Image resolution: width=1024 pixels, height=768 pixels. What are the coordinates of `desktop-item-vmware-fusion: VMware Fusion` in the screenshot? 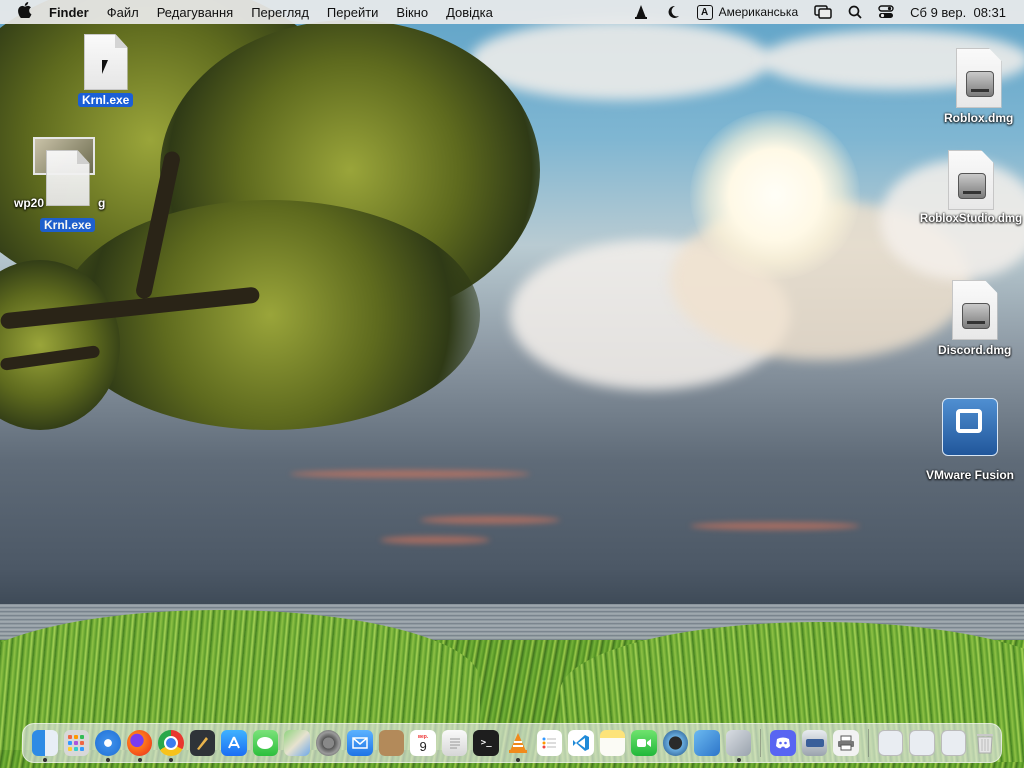 It's located at (970, 440).